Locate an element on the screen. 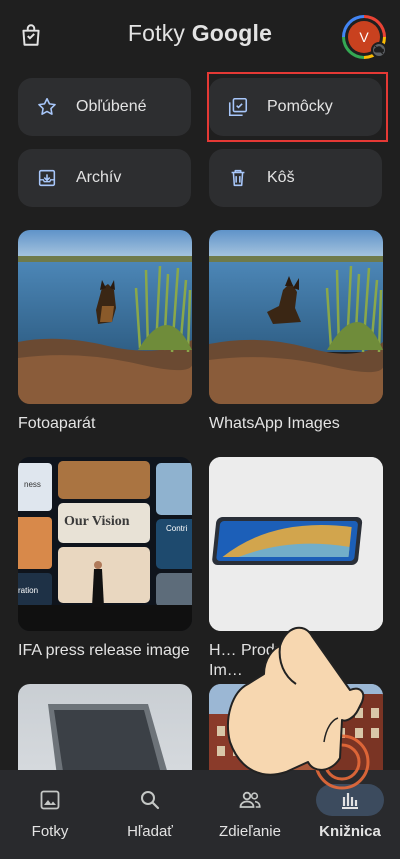  thumb-text-ness: ness is located at coordinates (32, 484).